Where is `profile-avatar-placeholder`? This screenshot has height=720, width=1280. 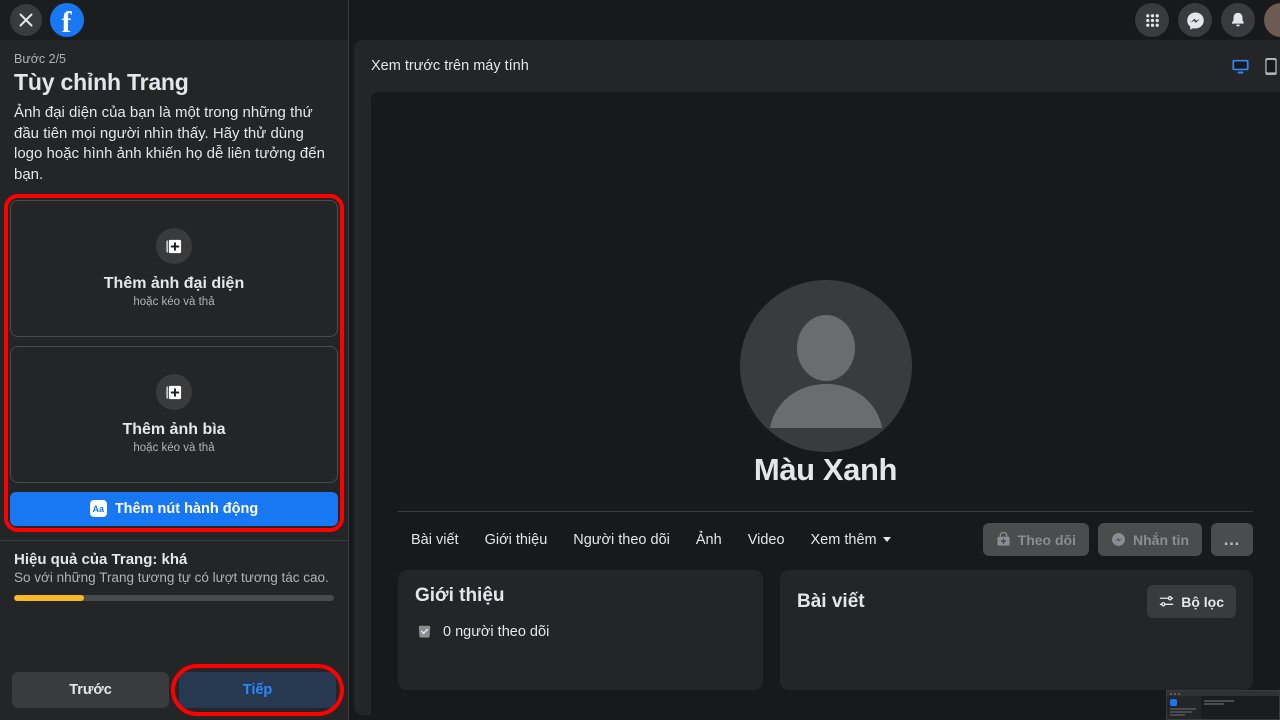
profile-avatar-placeholder is located at coordinates (825, 366).